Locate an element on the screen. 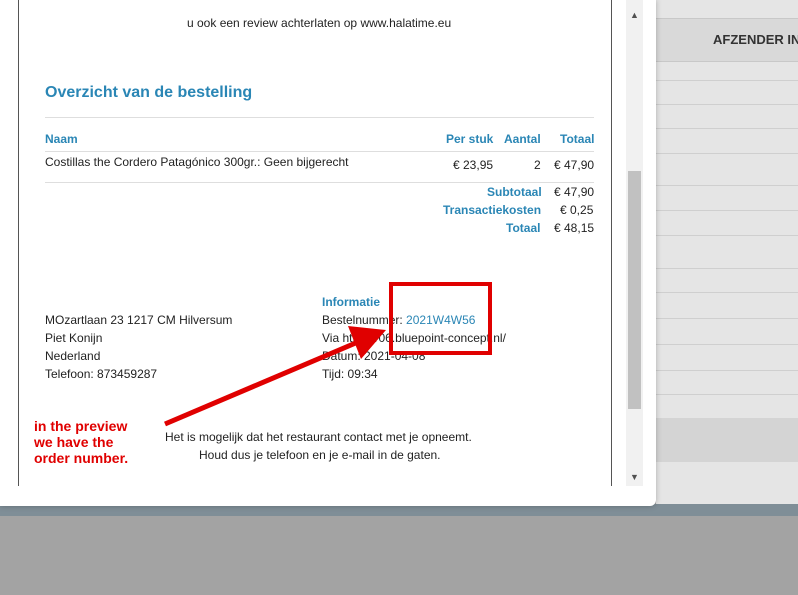  annotation-line: we have the is located at coordinates (74, 442).